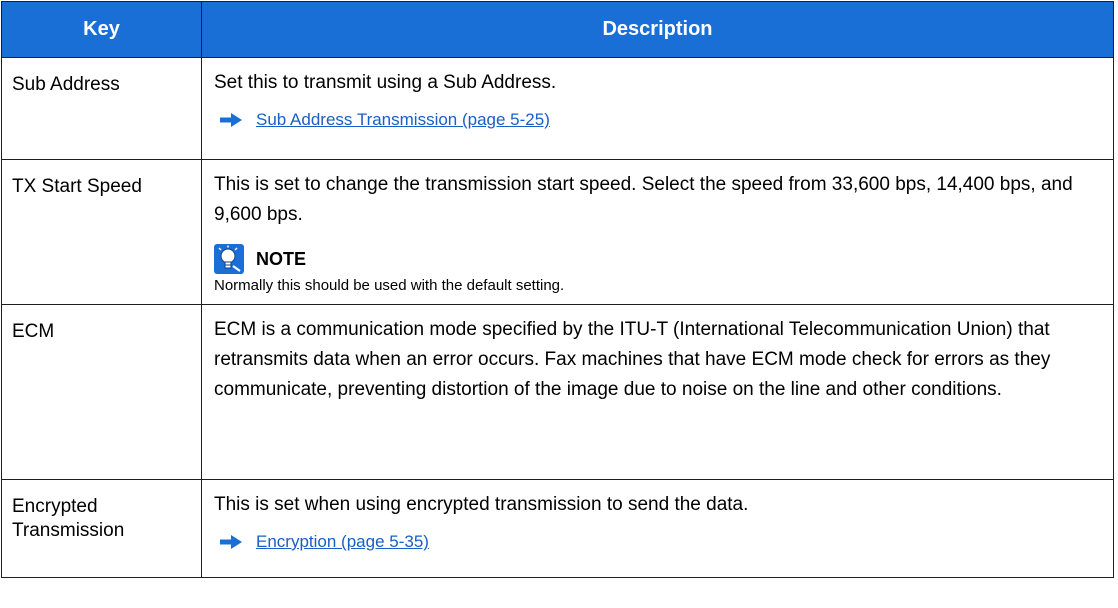 The width and height of the screenshot is (1118, 608). What do you see at coordinates (657, 120) in the screenshot?
I see `reference-link: Sub Address Transmission (page 5-25)` at bounding box center [657, 120].